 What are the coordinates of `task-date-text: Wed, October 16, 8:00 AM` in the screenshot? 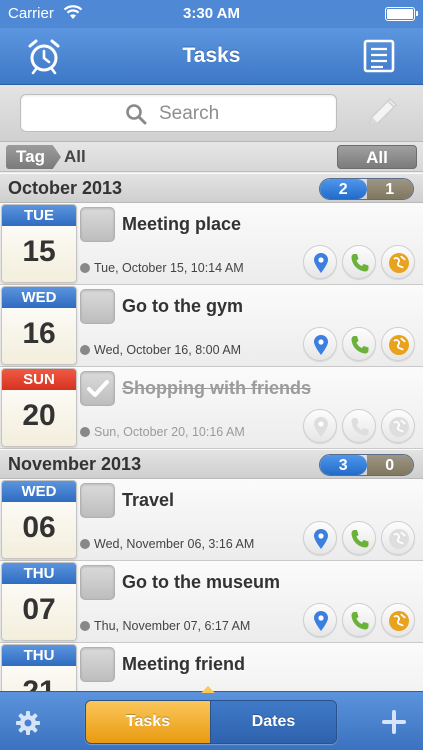 It's located at (168, 350).